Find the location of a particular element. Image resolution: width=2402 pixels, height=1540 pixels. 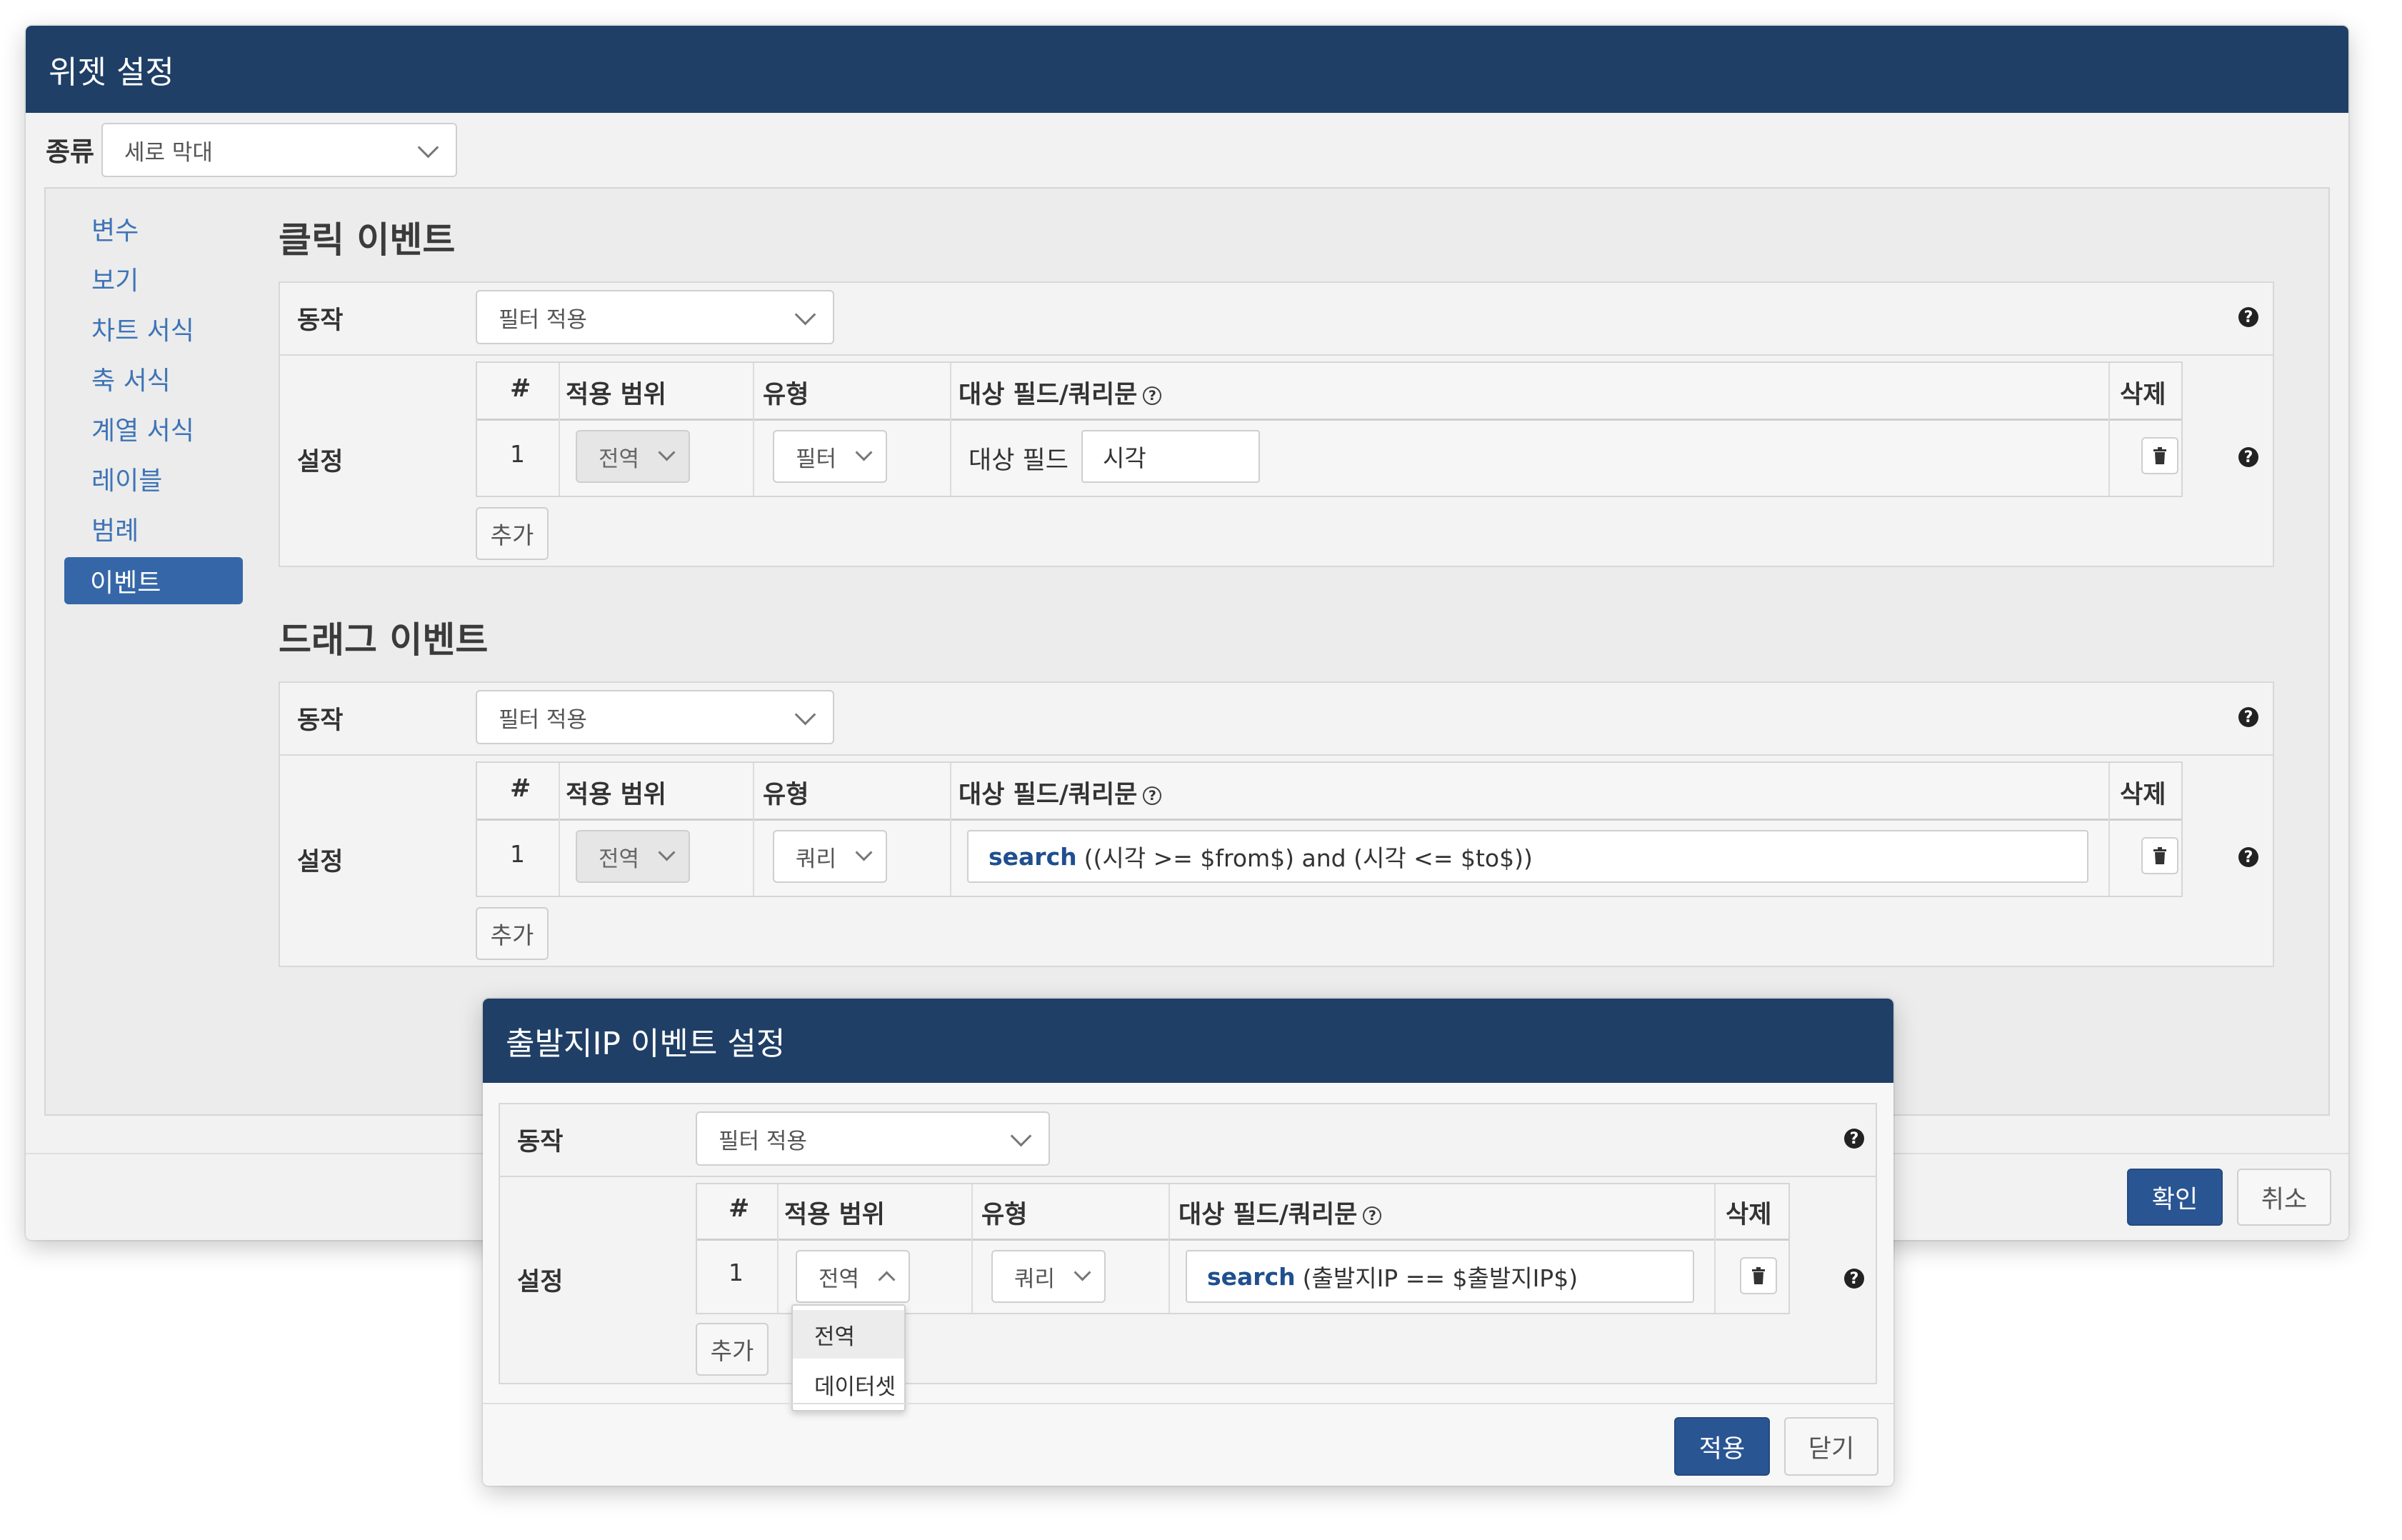

nav-item-legend: 범례 is located at coordinates (115, 528).